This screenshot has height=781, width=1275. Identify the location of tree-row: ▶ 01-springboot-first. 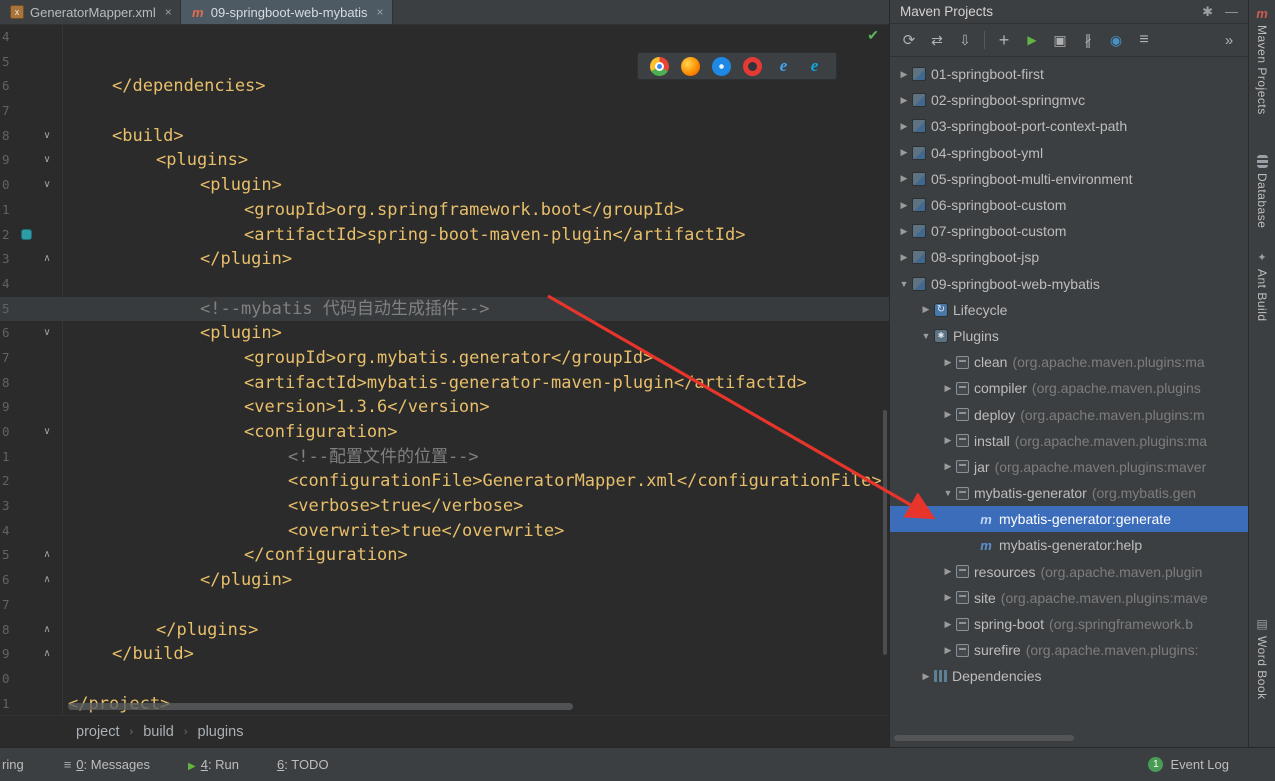
(1069, 74).